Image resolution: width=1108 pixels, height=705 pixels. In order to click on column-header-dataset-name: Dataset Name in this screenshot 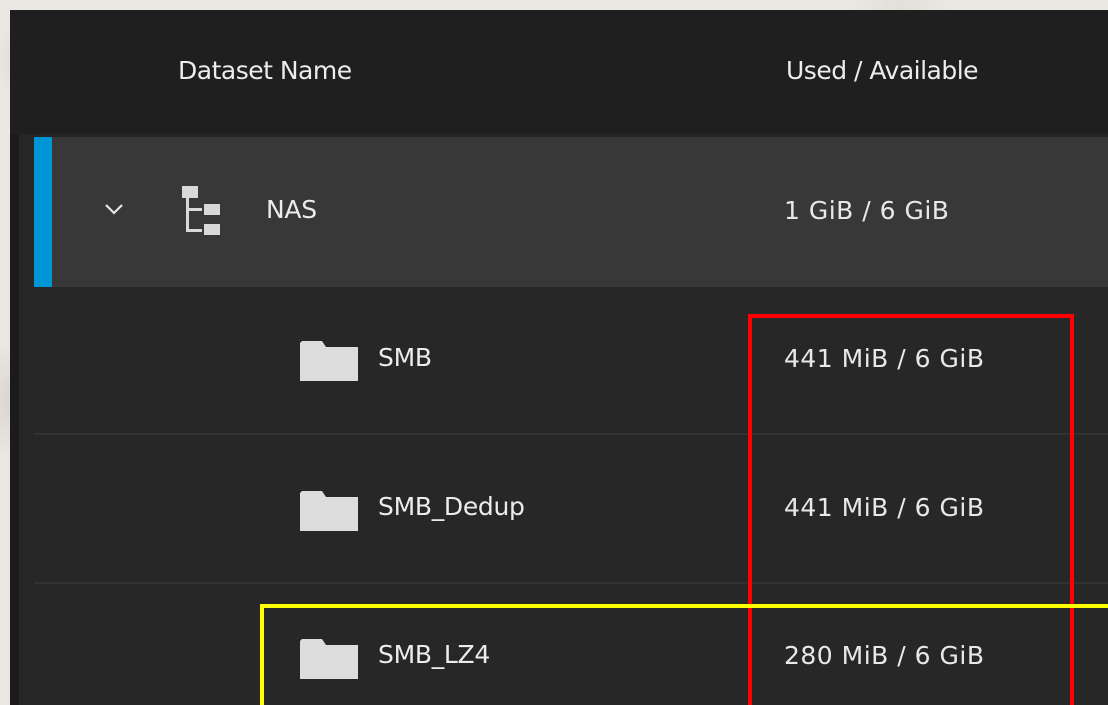, I will do `click(265, 70)`.